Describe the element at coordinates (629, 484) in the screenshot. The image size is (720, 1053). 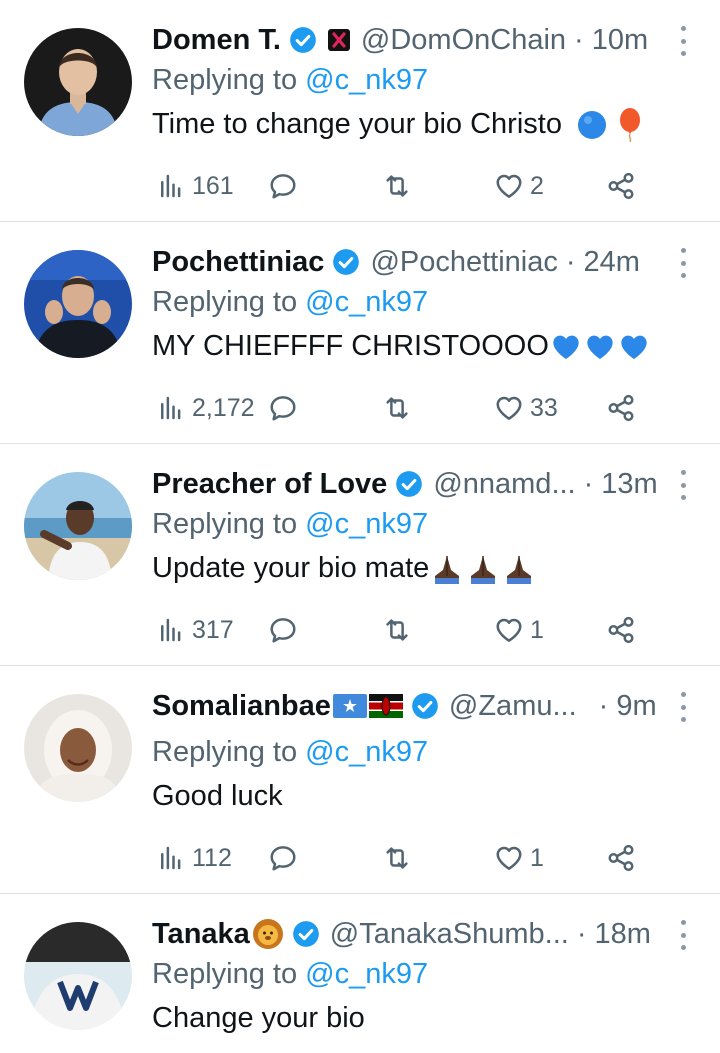
I see `timestamp: 13m` at that location.